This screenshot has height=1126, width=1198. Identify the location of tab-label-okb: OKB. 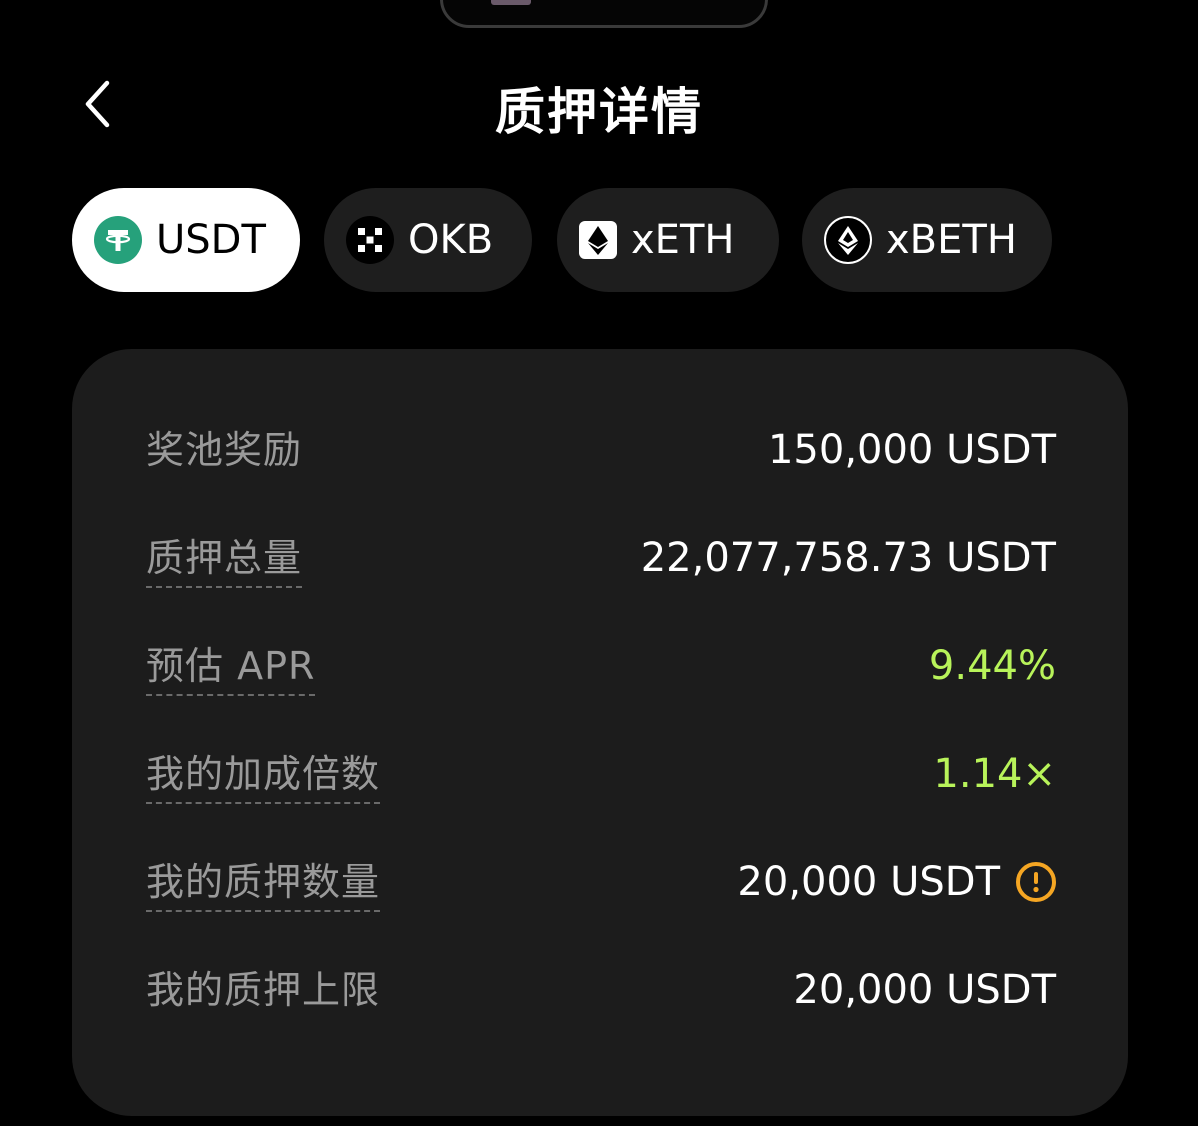
(451, 240).